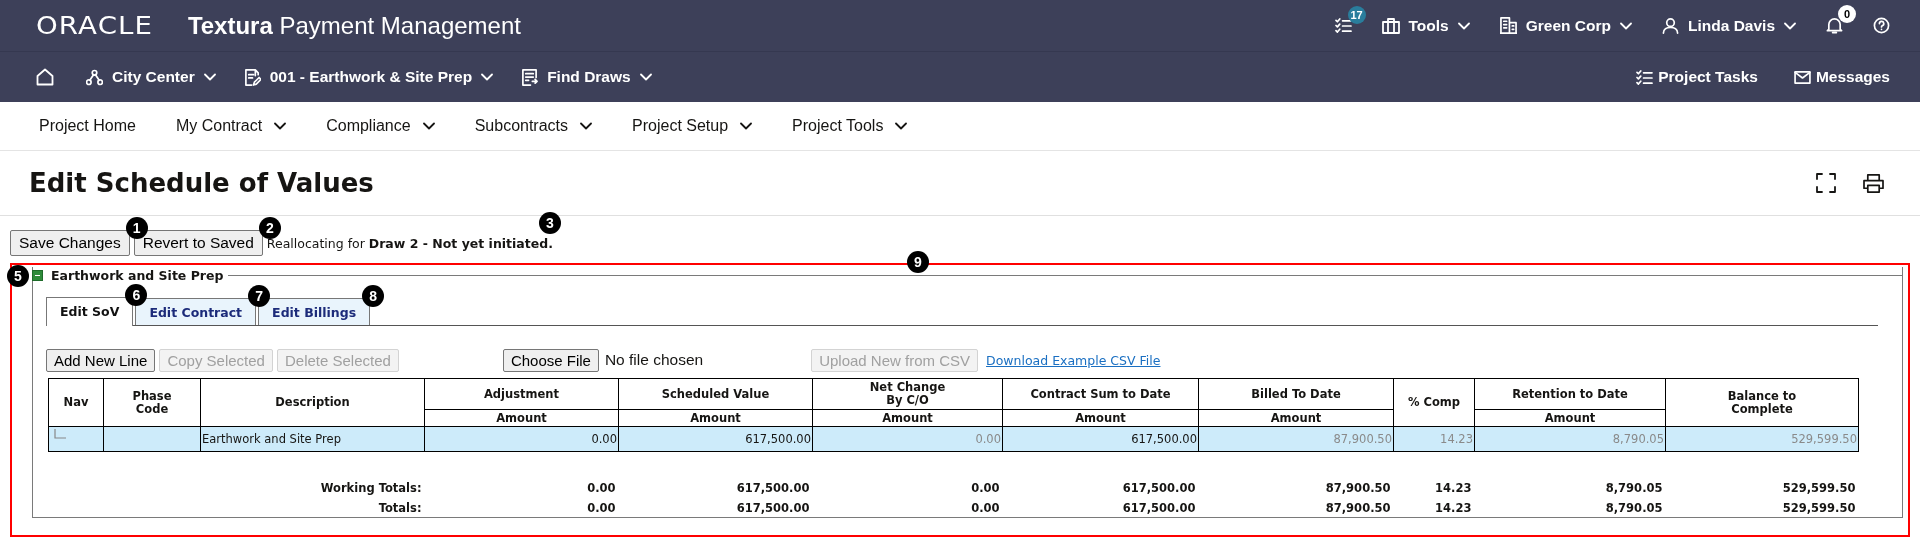 This screenshot has width=1920, height=553. Describe the element at coordinates (1762, 402) in the screenshot. I see `column-header: Balance to Complete` at that location.